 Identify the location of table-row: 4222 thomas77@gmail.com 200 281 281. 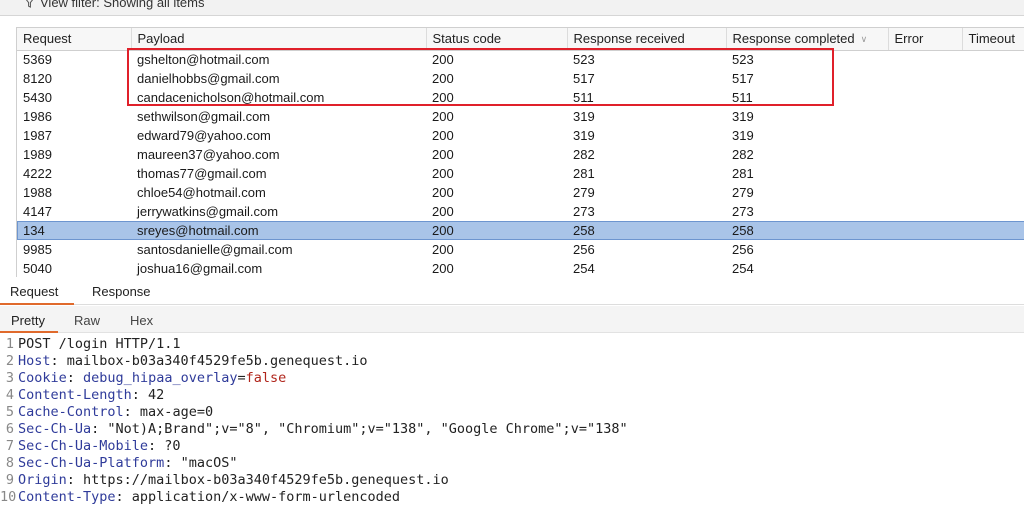
(520, 173).